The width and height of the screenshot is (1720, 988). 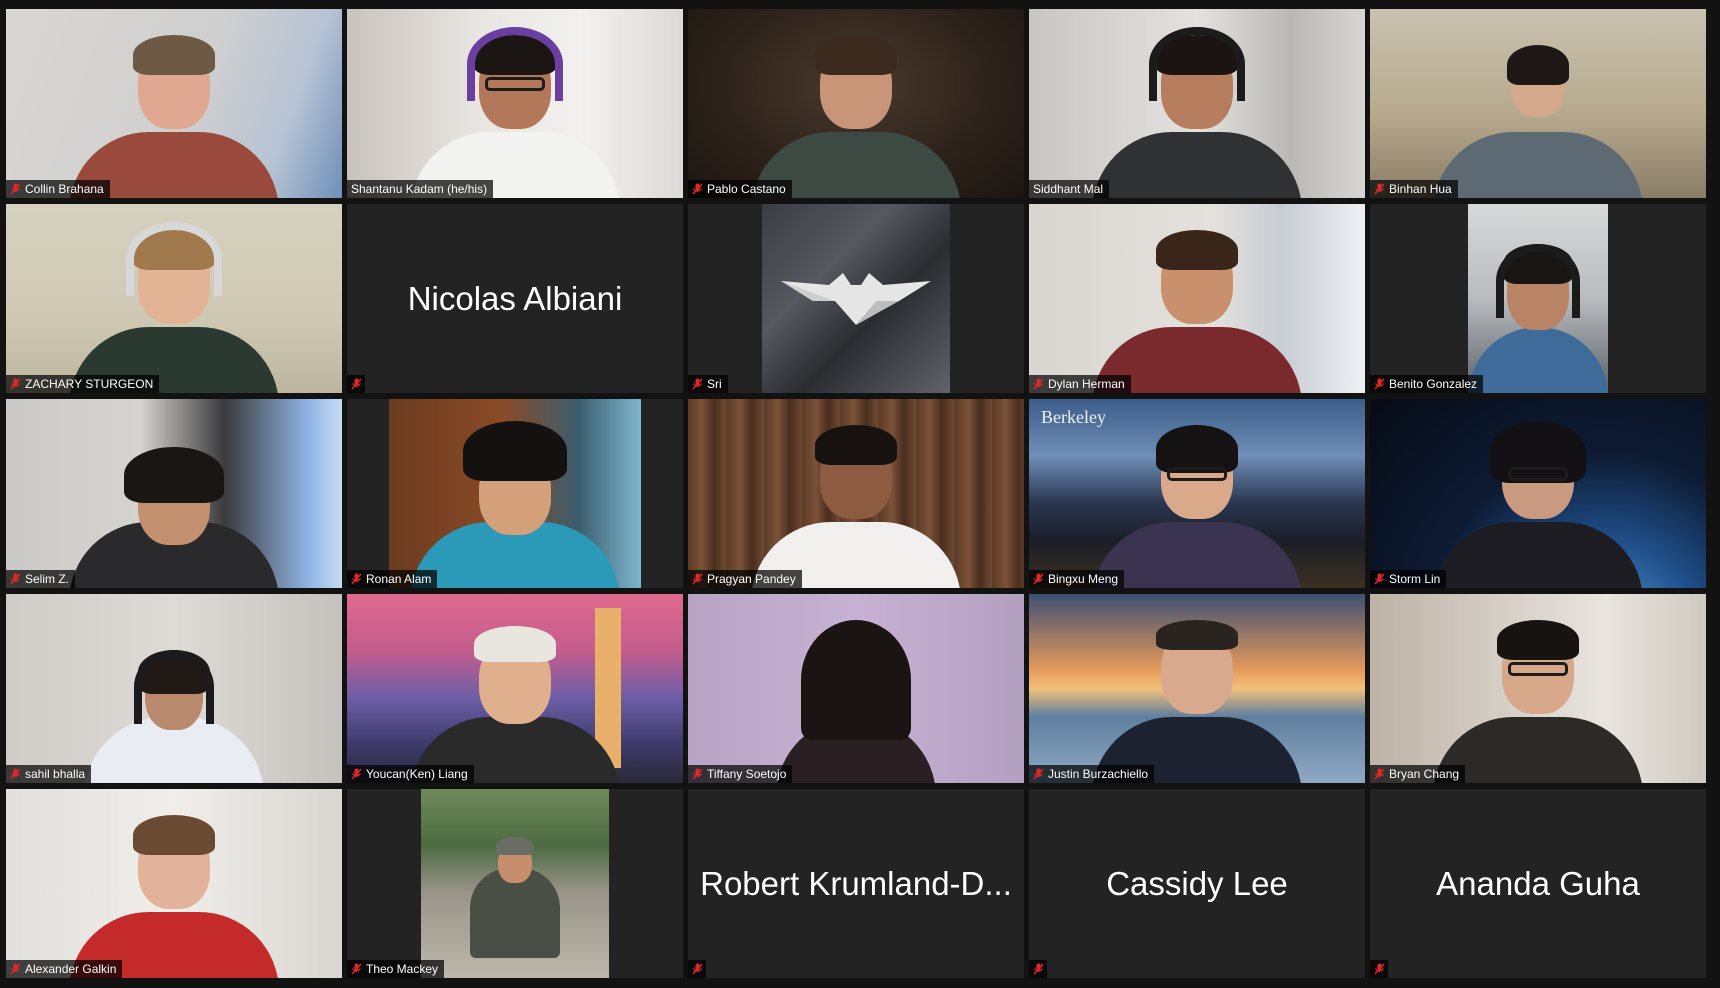 I want to click on participant-tile-pablo-castano: Pablo Castano, so click(x=856, y=103).